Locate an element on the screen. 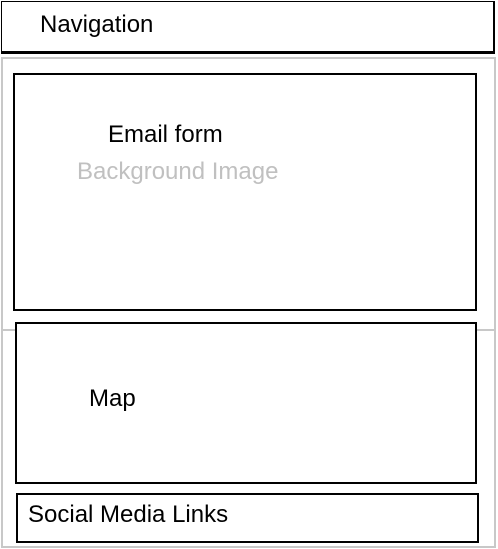 The width and height of the screenshot is (498, 549). background-image-label: Background Image is located at coordinates (178, 171).